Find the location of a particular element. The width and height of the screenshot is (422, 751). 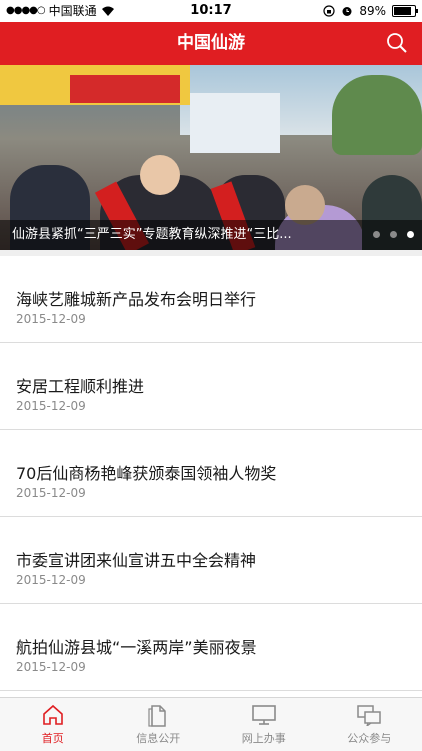

tab-bar: 首页 信息公开 网上办事 公众参与 is located at coordinates (211, 724).